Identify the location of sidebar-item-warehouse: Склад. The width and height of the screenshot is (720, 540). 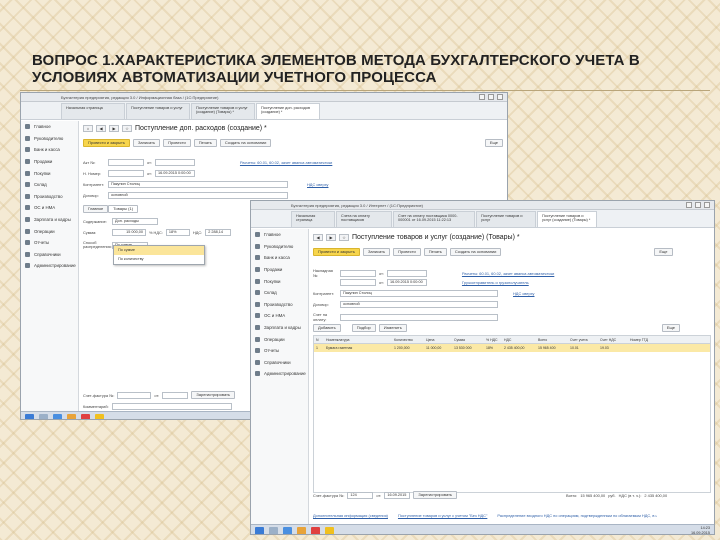
(49, 185).